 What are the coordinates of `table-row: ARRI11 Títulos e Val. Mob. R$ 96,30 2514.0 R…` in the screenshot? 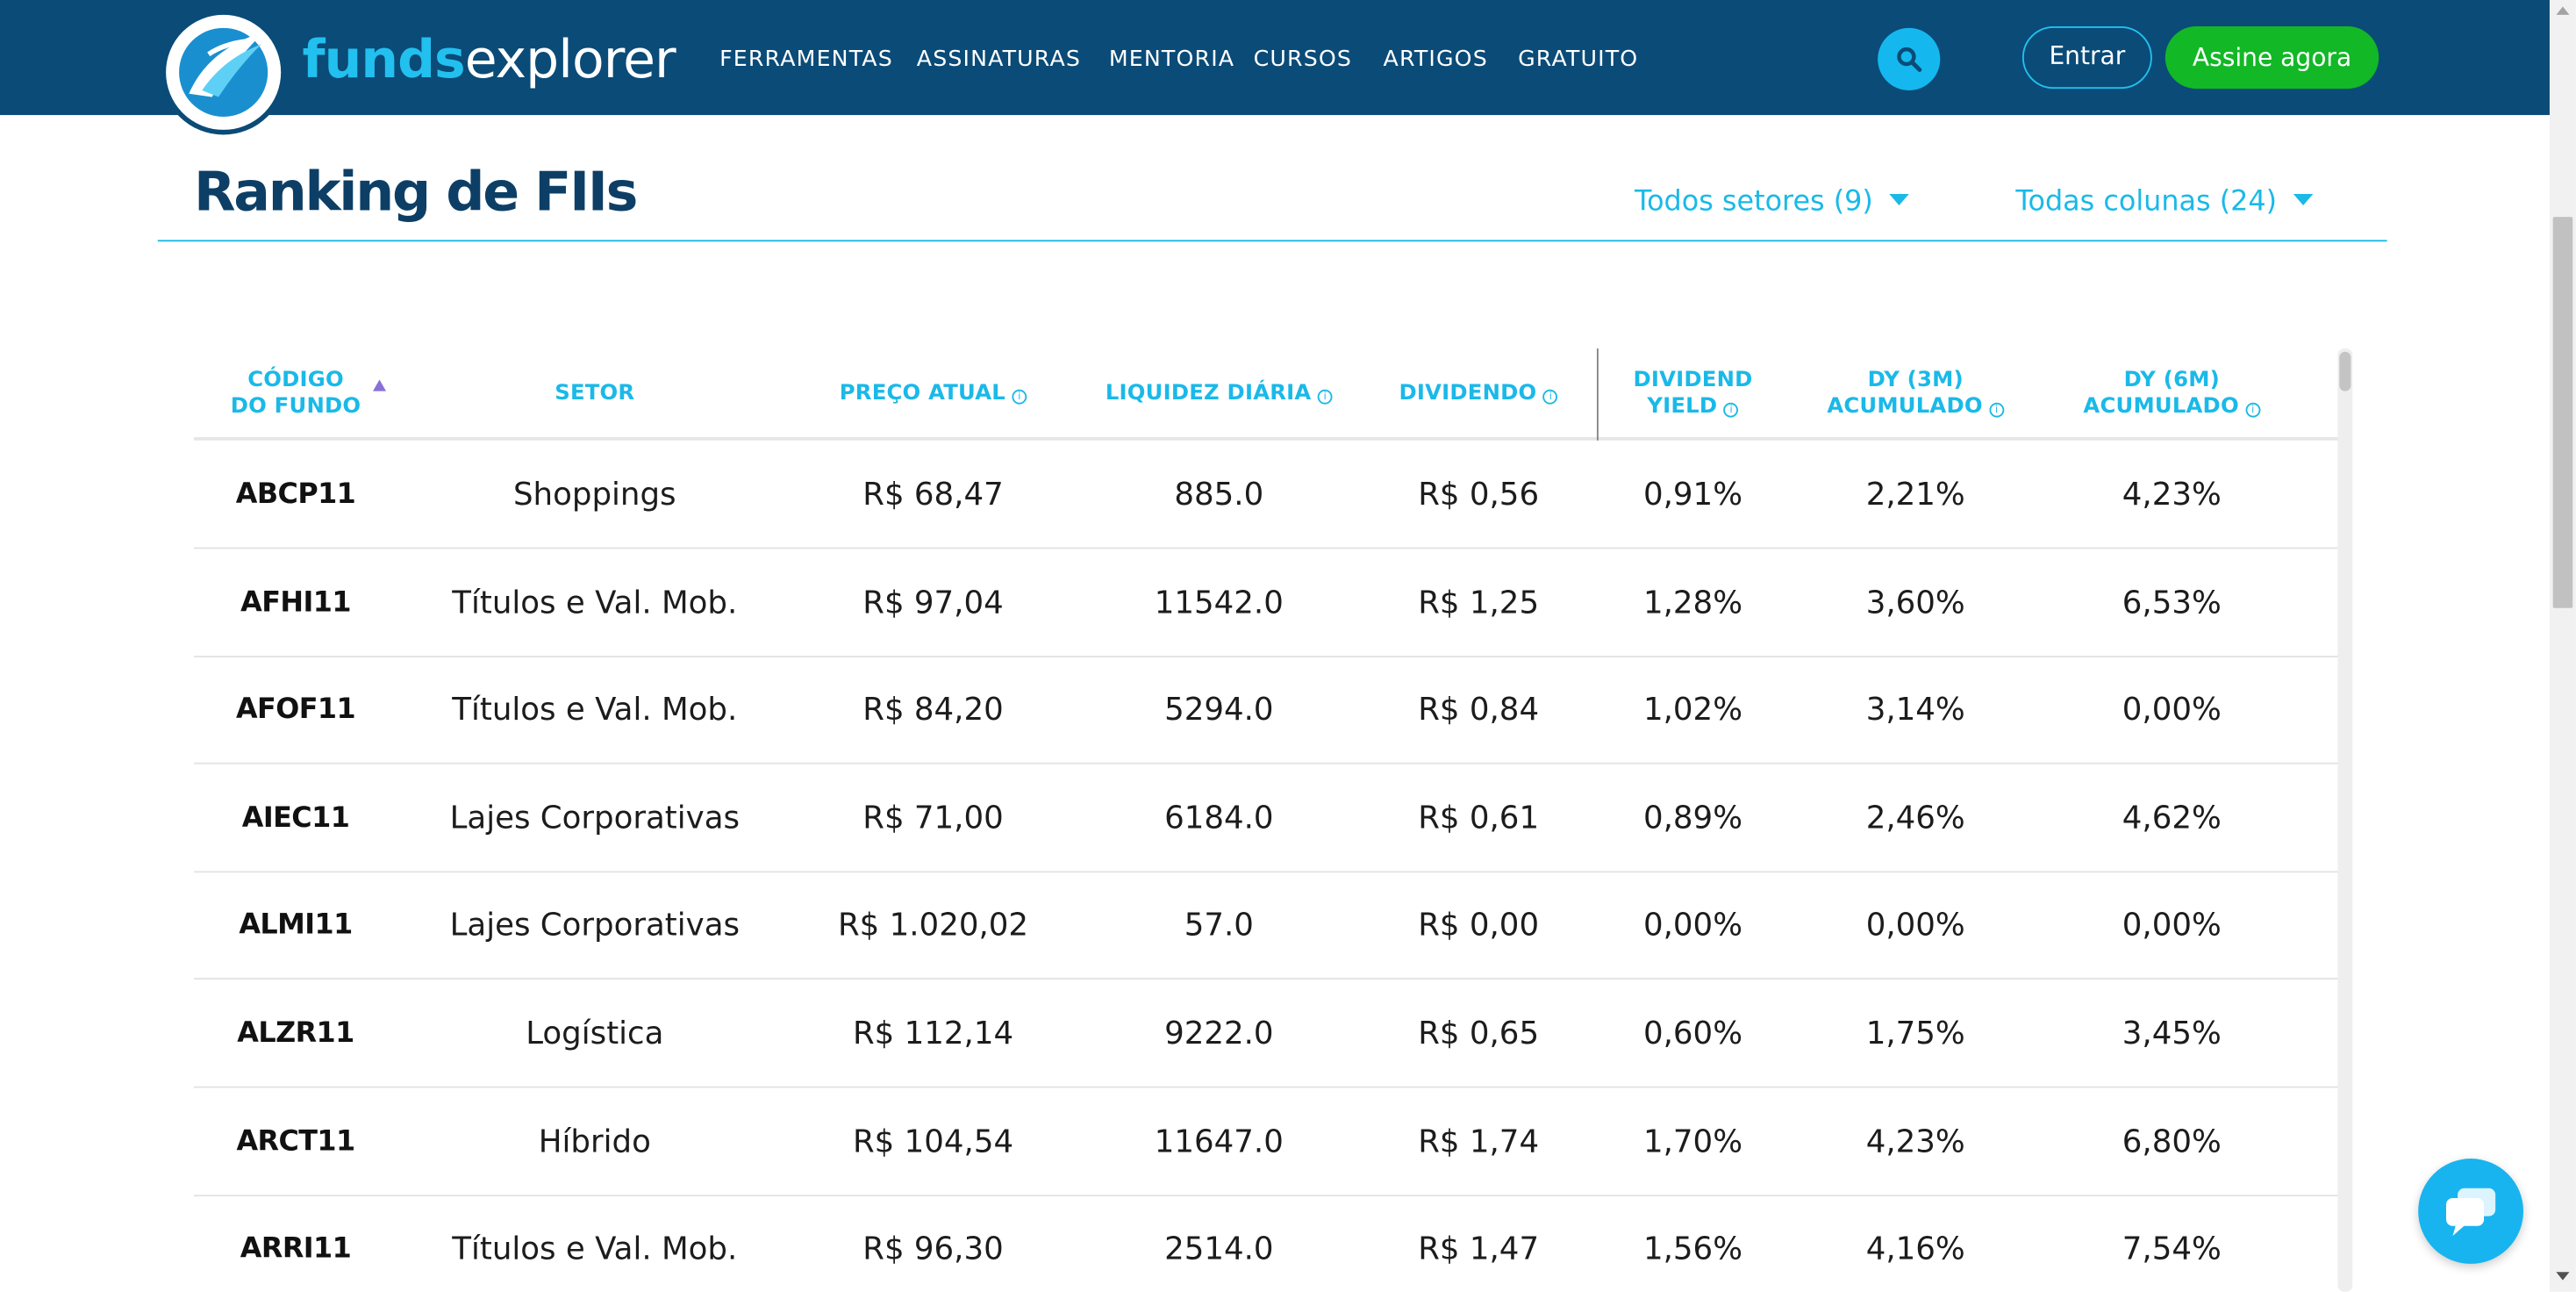 It's located at (1266, 1243).